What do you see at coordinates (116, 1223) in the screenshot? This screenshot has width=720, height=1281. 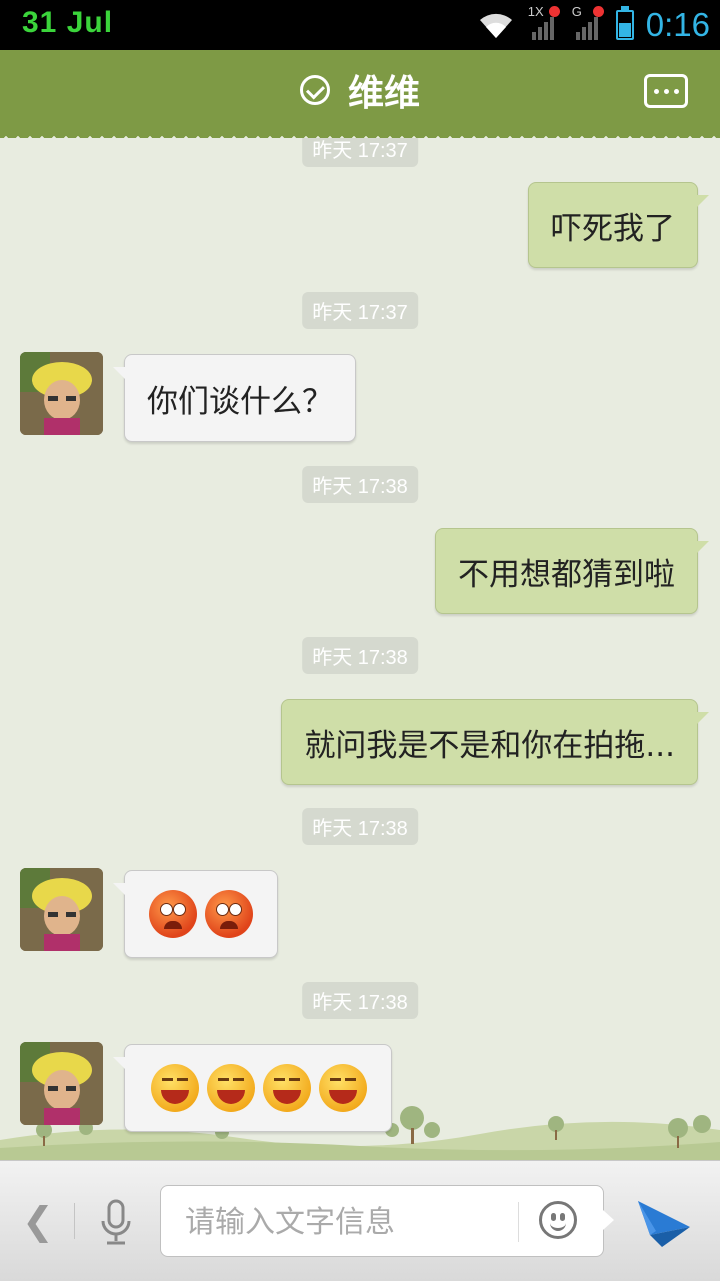 I see `microphone-icon` at bounding box center [116, 1223].